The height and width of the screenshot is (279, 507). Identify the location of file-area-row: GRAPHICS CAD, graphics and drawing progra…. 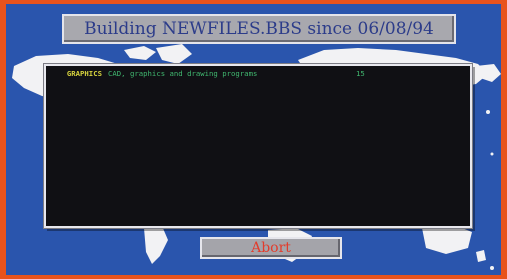
(258, 74).